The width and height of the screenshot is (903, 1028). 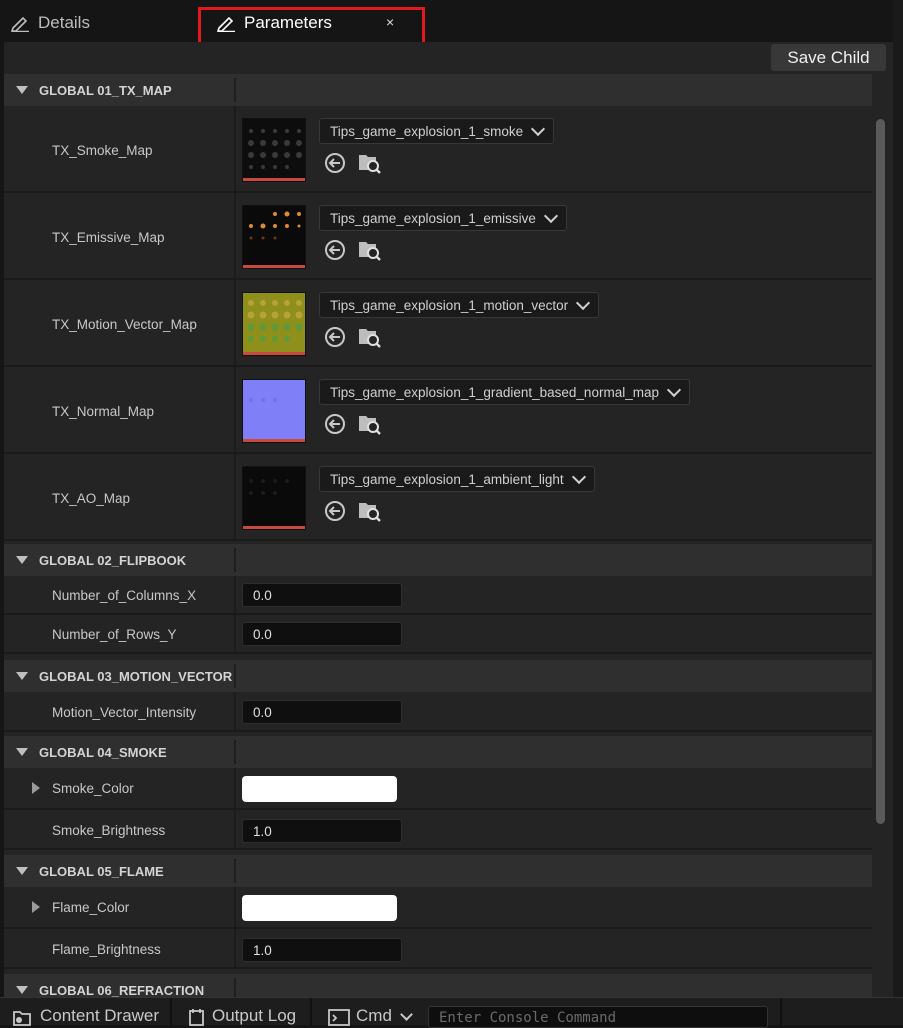 I want to click on category-title: GLOBAL 02_FLIPBOOK, so click(x=113, y=560).